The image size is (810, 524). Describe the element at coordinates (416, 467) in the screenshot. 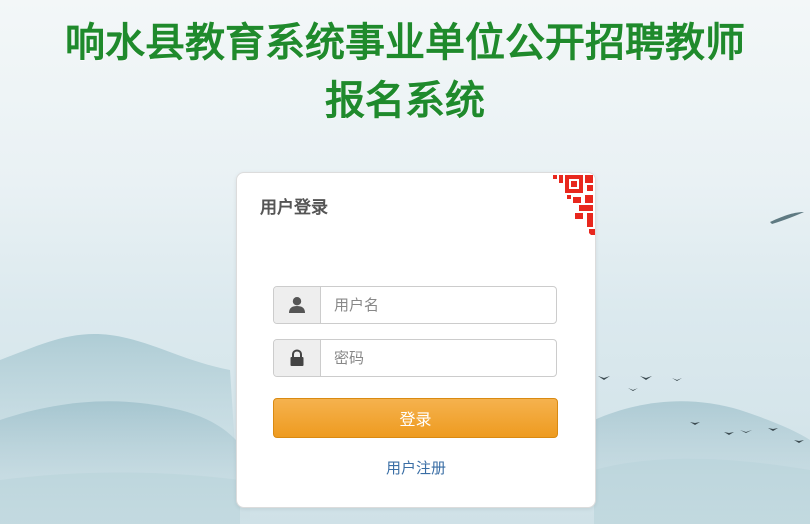

I see `register-link: 用户注册` at that location.